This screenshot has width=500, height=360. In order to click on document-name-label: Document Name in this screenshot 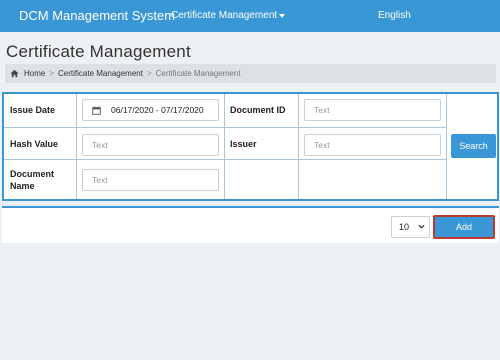, I will do `click(32, 180)`.